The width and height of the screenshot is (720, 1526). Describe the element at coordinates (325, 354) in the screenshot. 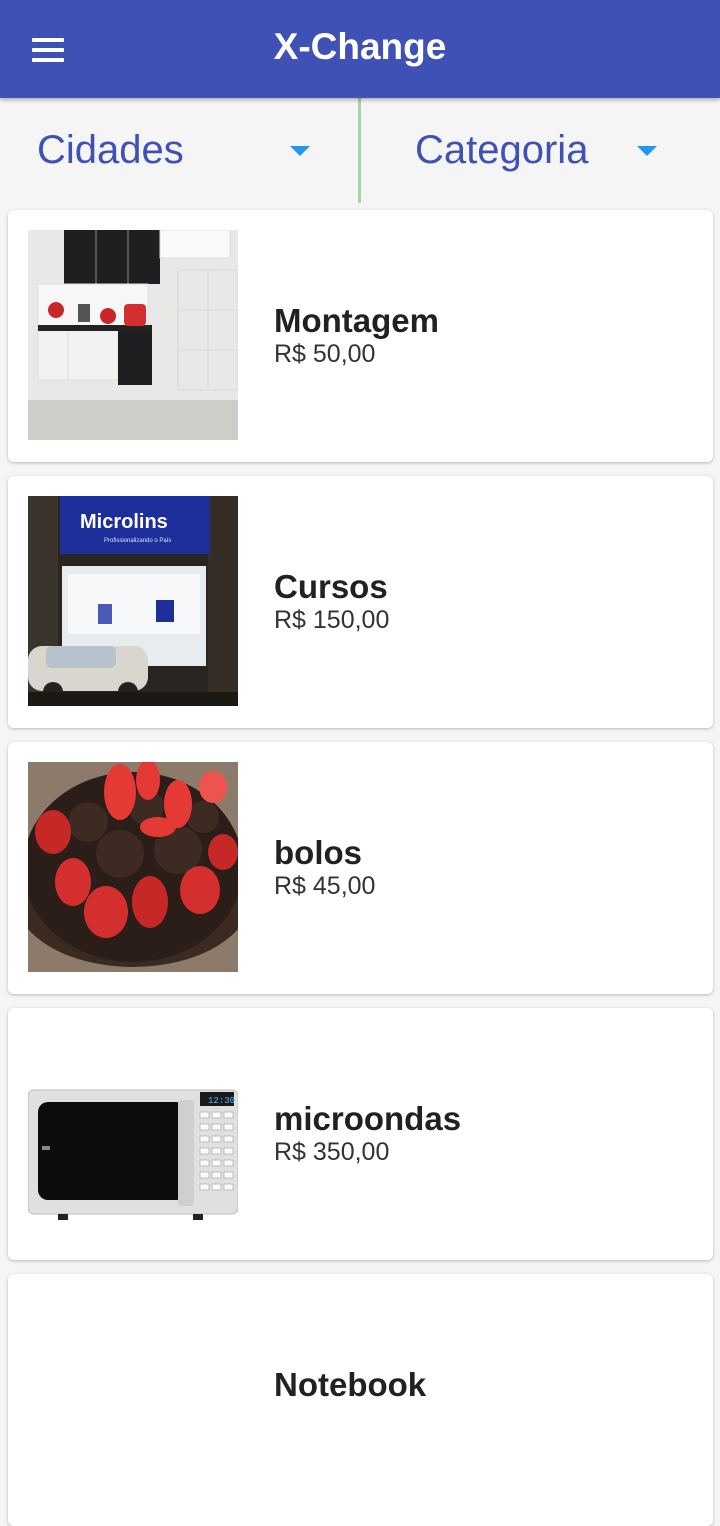

I see `item-price: R$ 50,00` at that location.